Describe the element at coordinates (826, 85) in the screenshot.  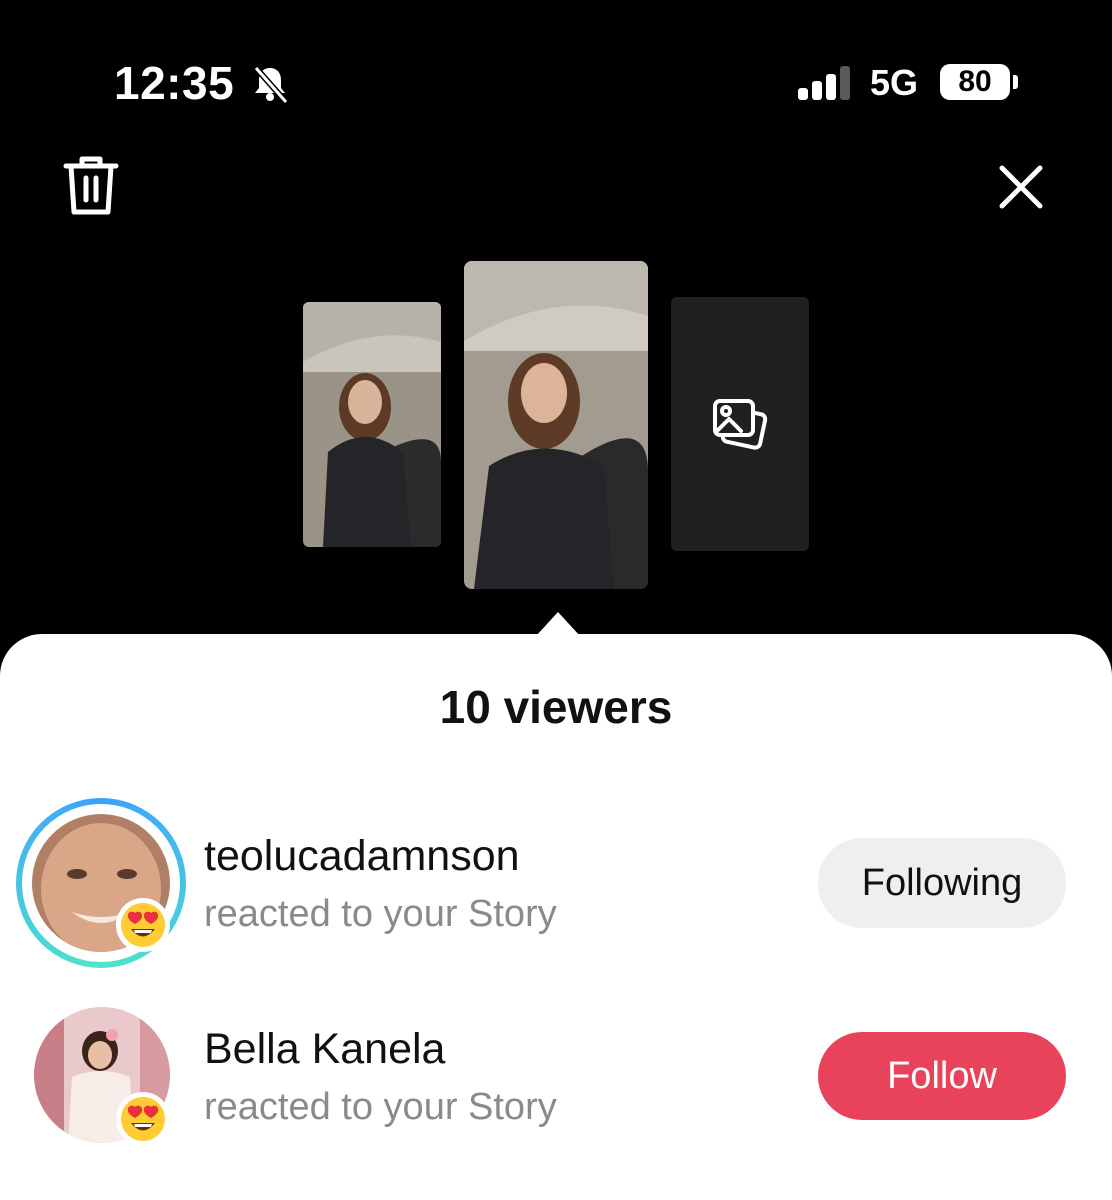
I see `signal-icon` at that location.